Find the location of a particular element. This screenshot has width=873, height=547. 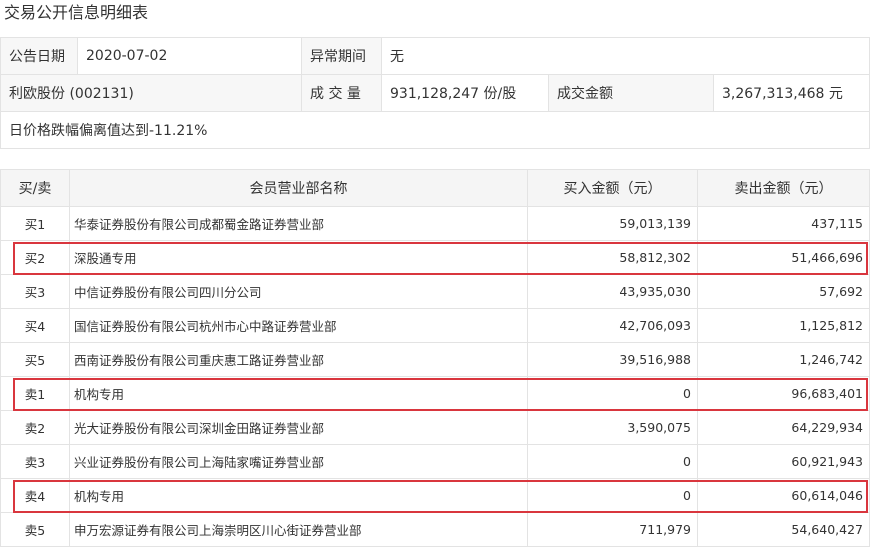

header-buy: 买入金额（元） is located at coordinates (612, 188).